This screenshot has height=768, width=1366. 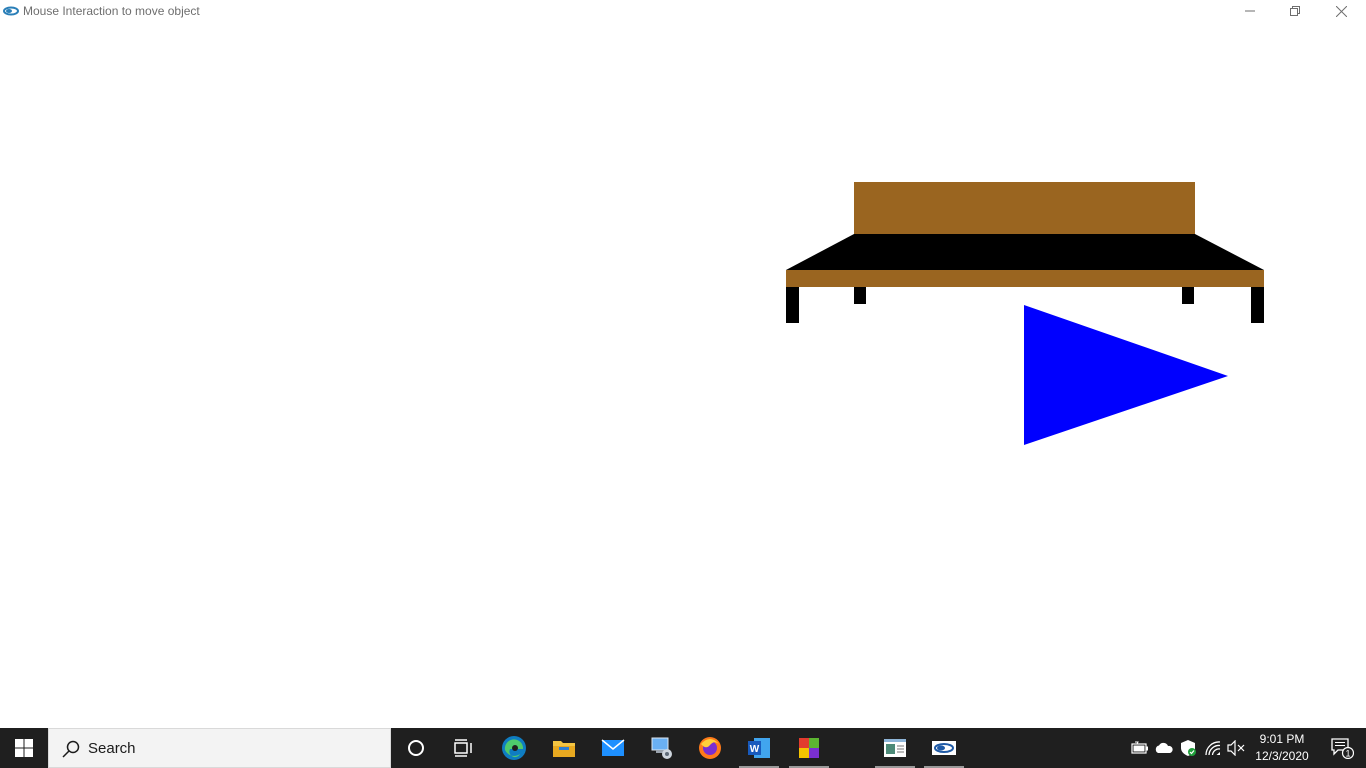 I want to click on bench-backrest, so click(x=1024, y=208).